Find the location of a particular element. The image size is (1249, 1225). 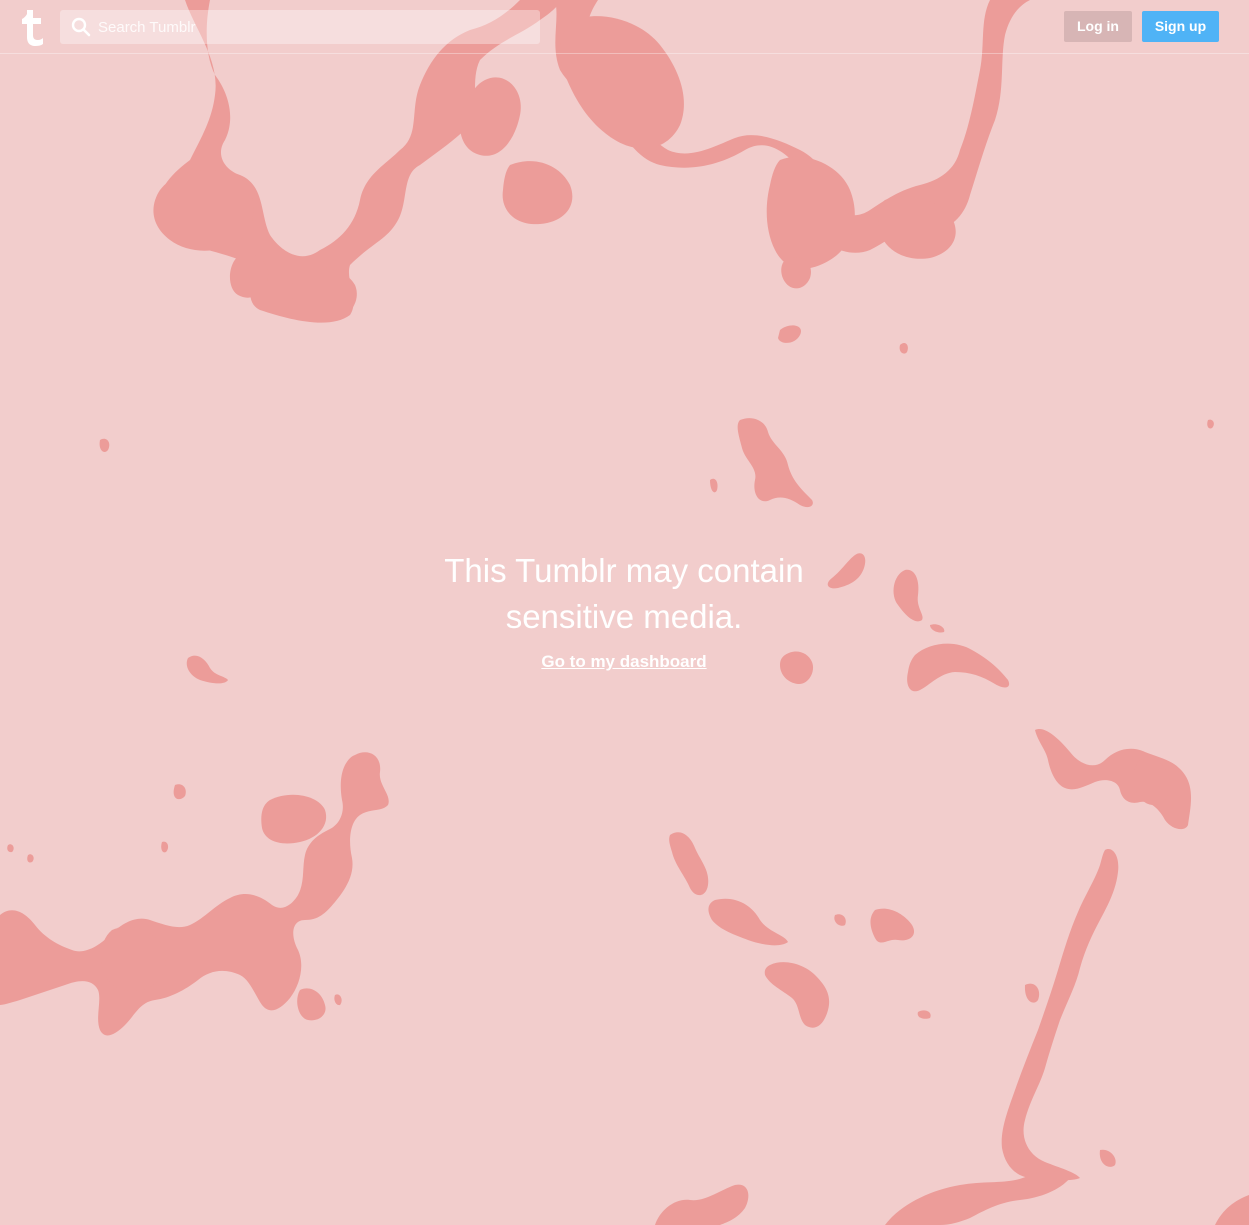

top-navigation-bar: Log in Sign up is located at coordinates (624, 27).